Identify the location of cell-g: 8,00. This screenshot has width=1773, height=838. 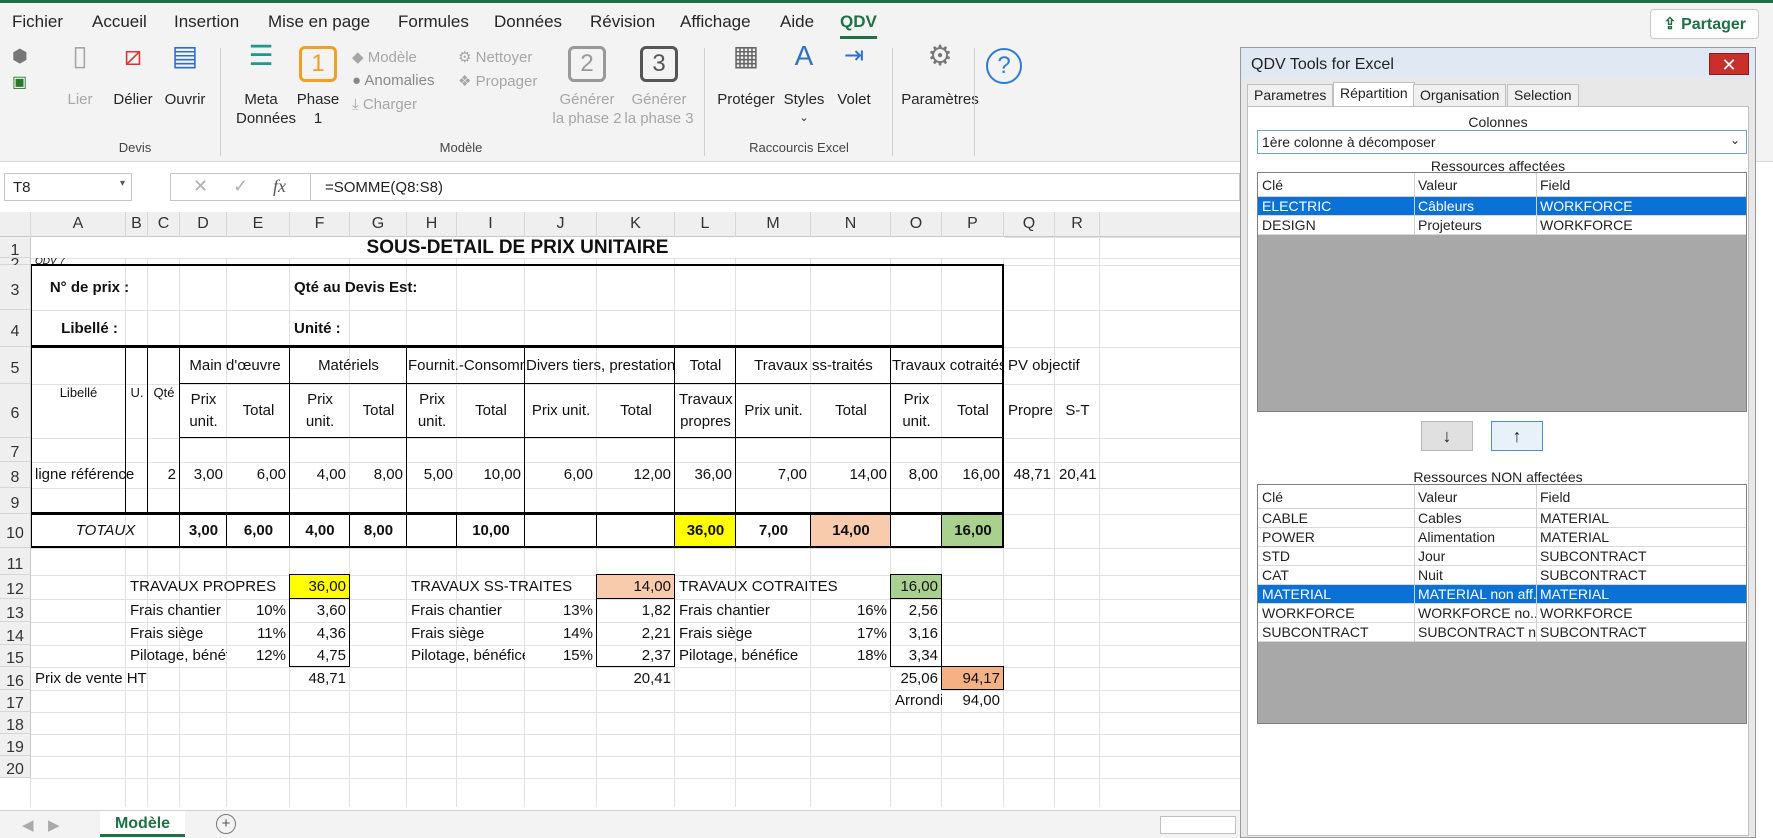
(378, 475).